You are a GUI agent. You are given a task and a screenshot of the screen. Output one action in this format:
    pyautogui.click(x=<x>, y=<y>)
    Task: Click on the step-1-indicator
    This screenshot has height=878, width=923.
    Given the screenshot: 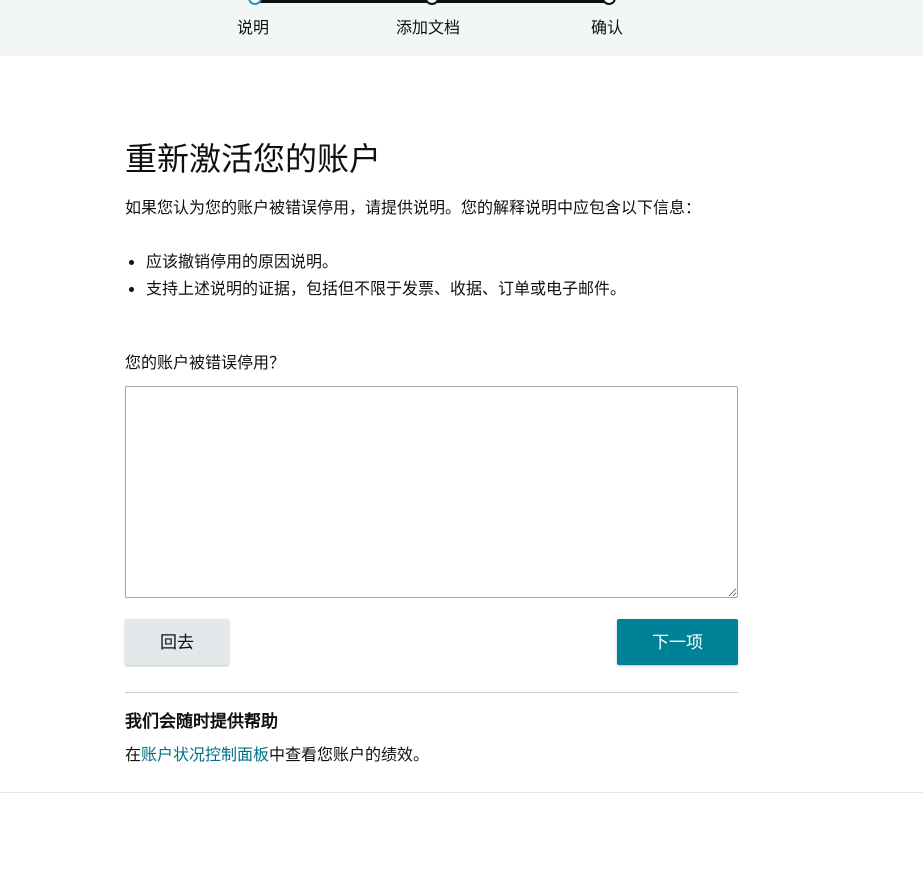 What is the action you would take?
    pyautogui.click(x=255, y=2)
    